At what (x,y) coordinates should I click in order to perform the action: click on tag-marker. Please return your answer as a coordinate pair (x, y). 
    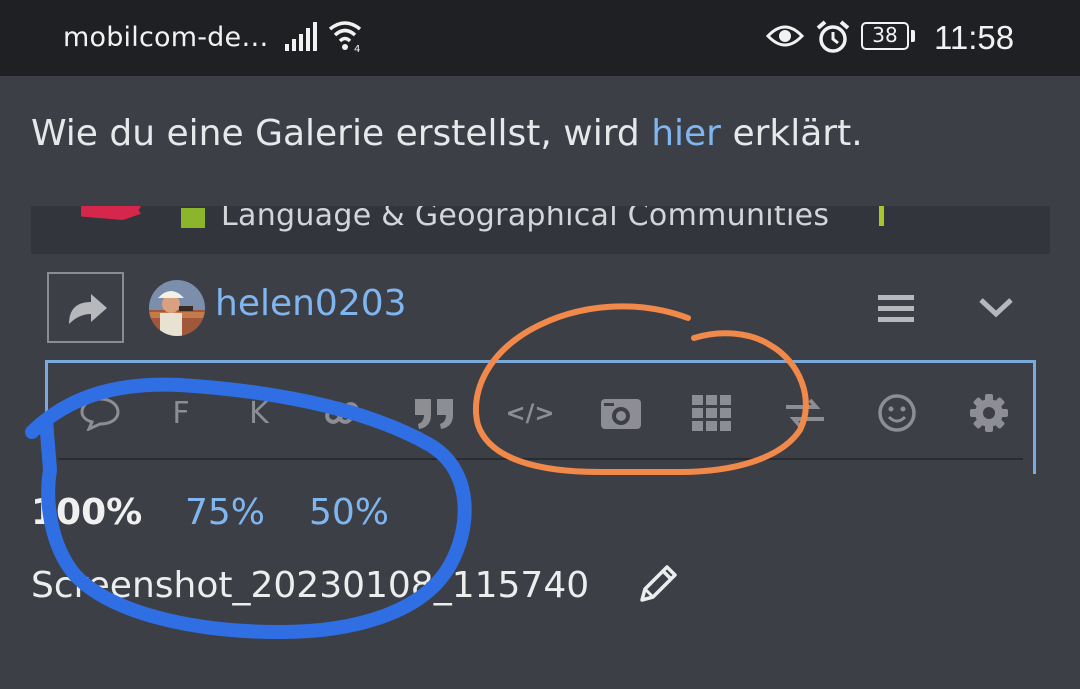
    Looking at the image, I should click on (881, 216).